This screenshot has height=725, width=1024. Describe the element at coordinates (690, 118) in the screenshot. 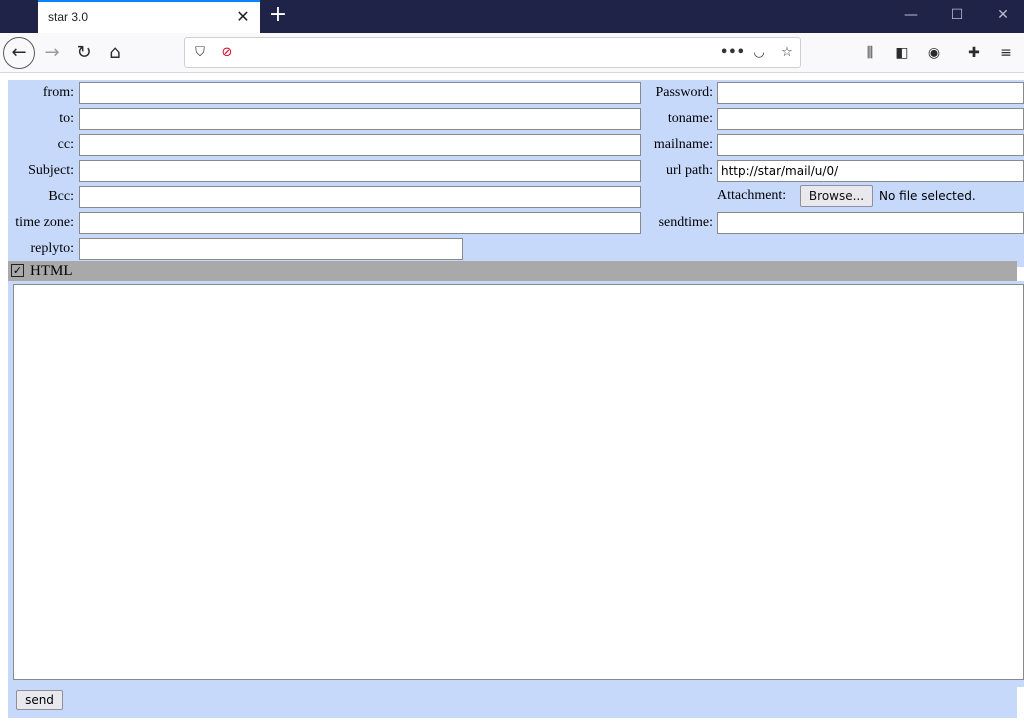

I see `toname-label: toname:` at that location.